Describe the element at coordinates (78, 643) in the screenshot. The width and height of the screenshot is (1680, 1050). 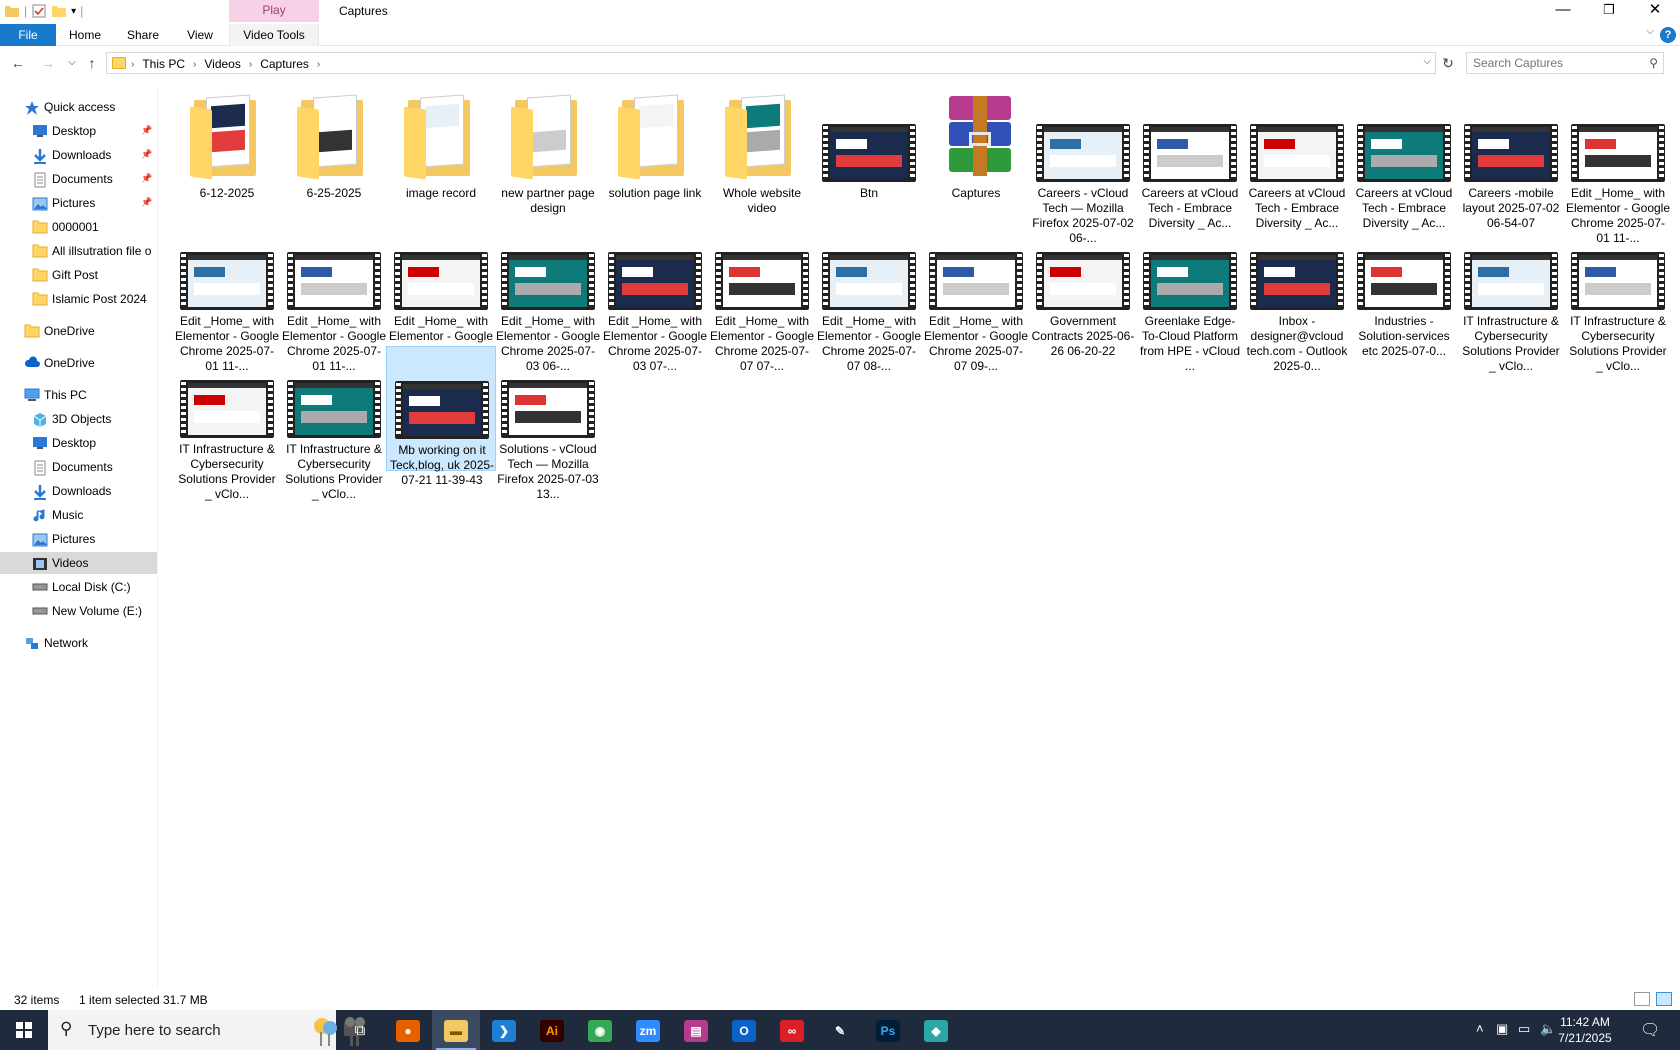
I see `nav-network: Network` at that location.